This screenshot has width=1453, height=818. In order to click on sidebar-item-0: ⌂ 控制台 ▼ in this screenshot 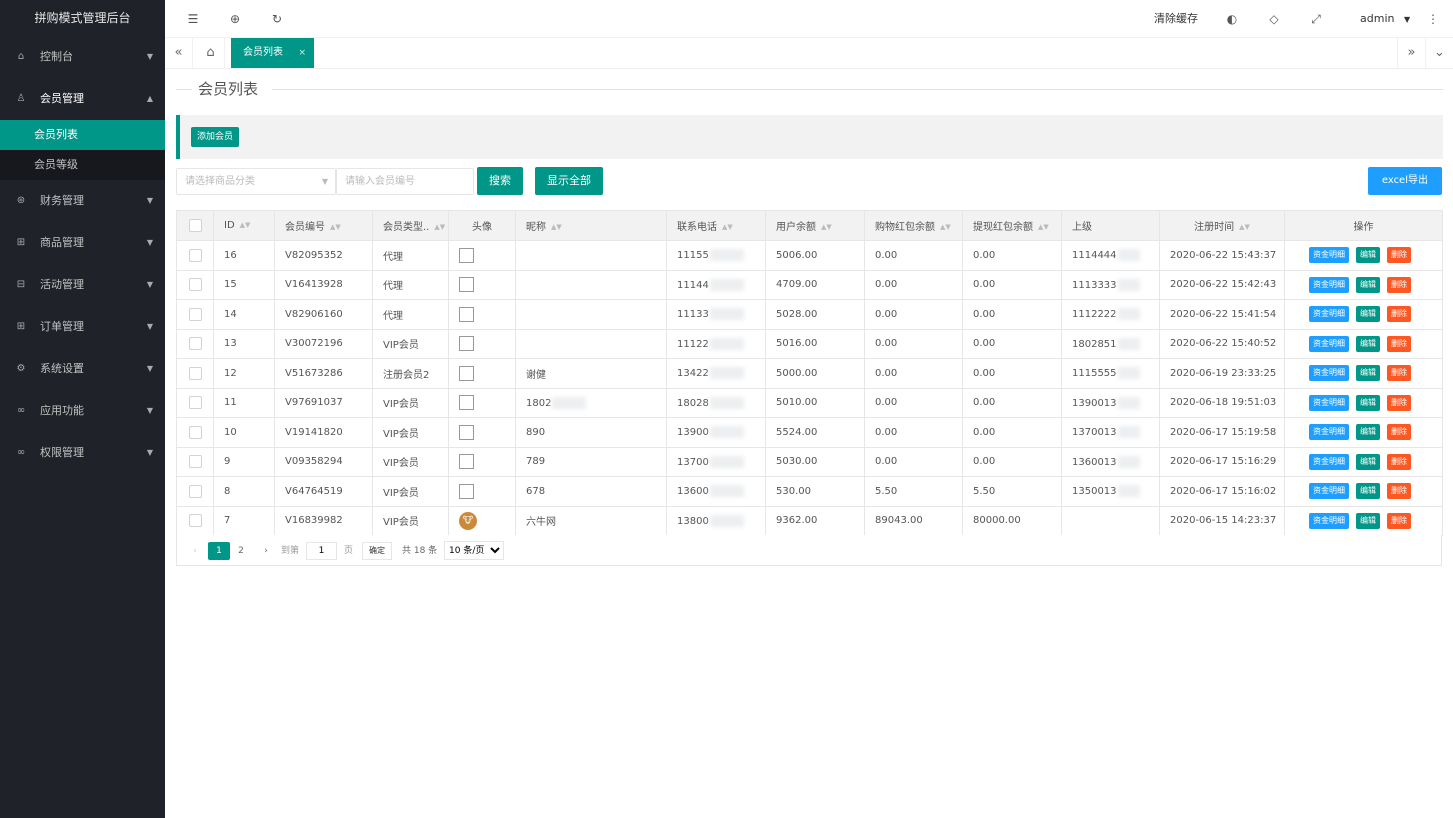, I will do `click(82, 57)`.